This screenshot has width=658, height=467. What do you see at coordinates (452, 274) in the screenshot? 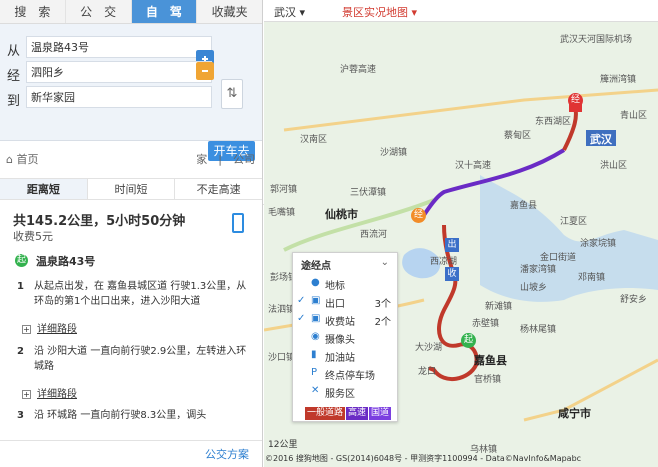
I see `toll-marker: 收` at bounding box center [452, 274].